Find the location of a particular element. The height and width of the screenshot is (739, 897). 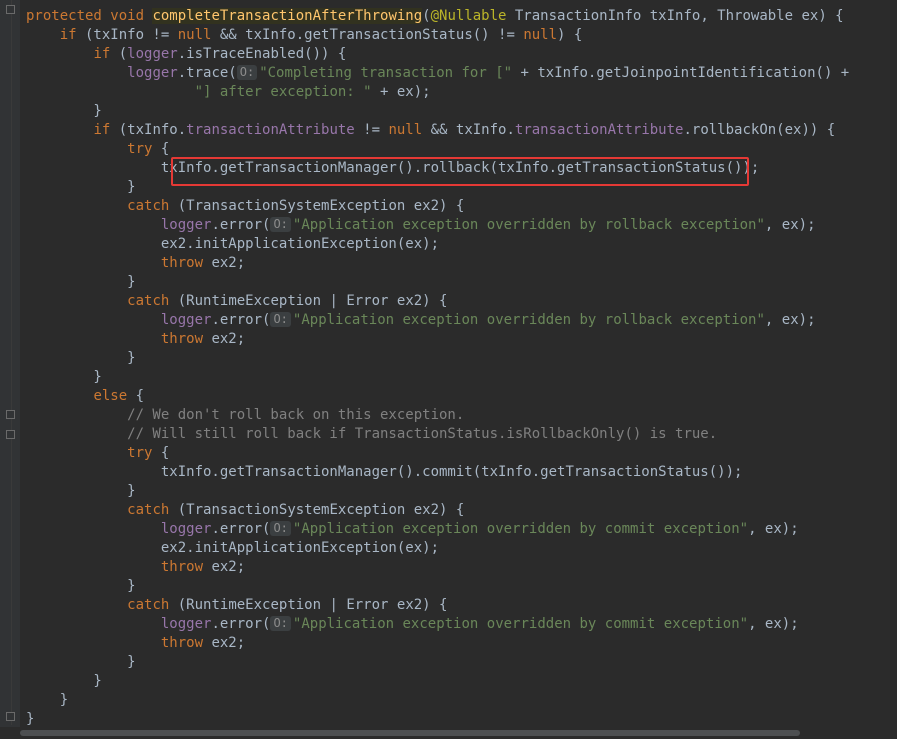

keyword-token: protected void is located at coordinates (89, 16).